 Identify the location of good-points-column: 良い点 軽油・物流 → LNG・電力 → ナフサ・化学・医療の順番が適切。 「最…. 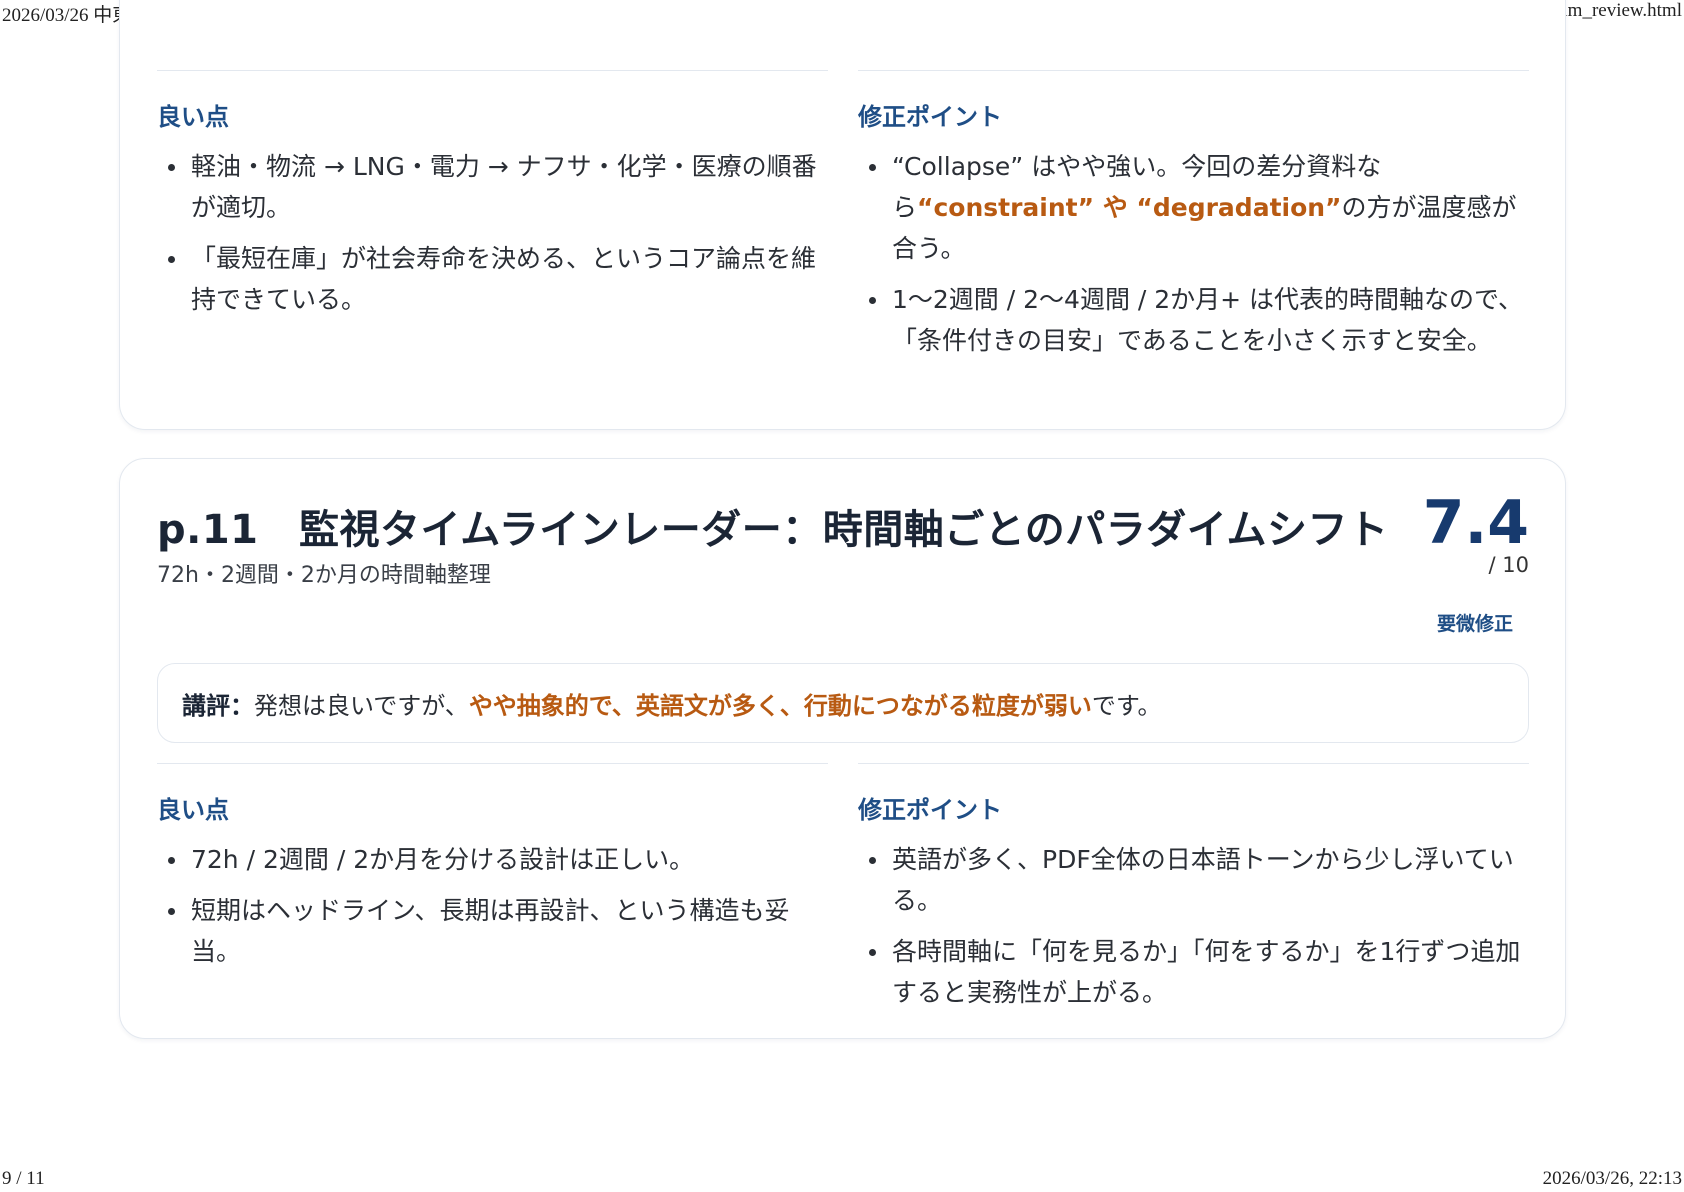
(492, 220).